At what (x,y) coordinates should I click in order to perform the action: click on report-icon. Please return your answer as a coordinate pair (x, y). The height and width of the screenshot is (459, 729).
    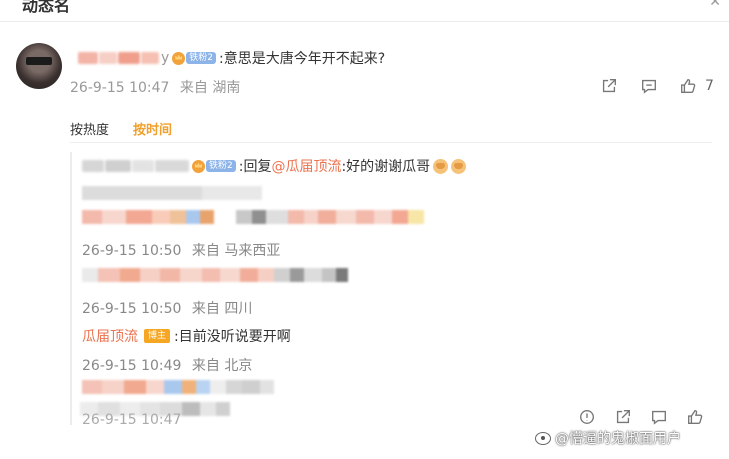
    Looking at the image, I should click on (587, 417).